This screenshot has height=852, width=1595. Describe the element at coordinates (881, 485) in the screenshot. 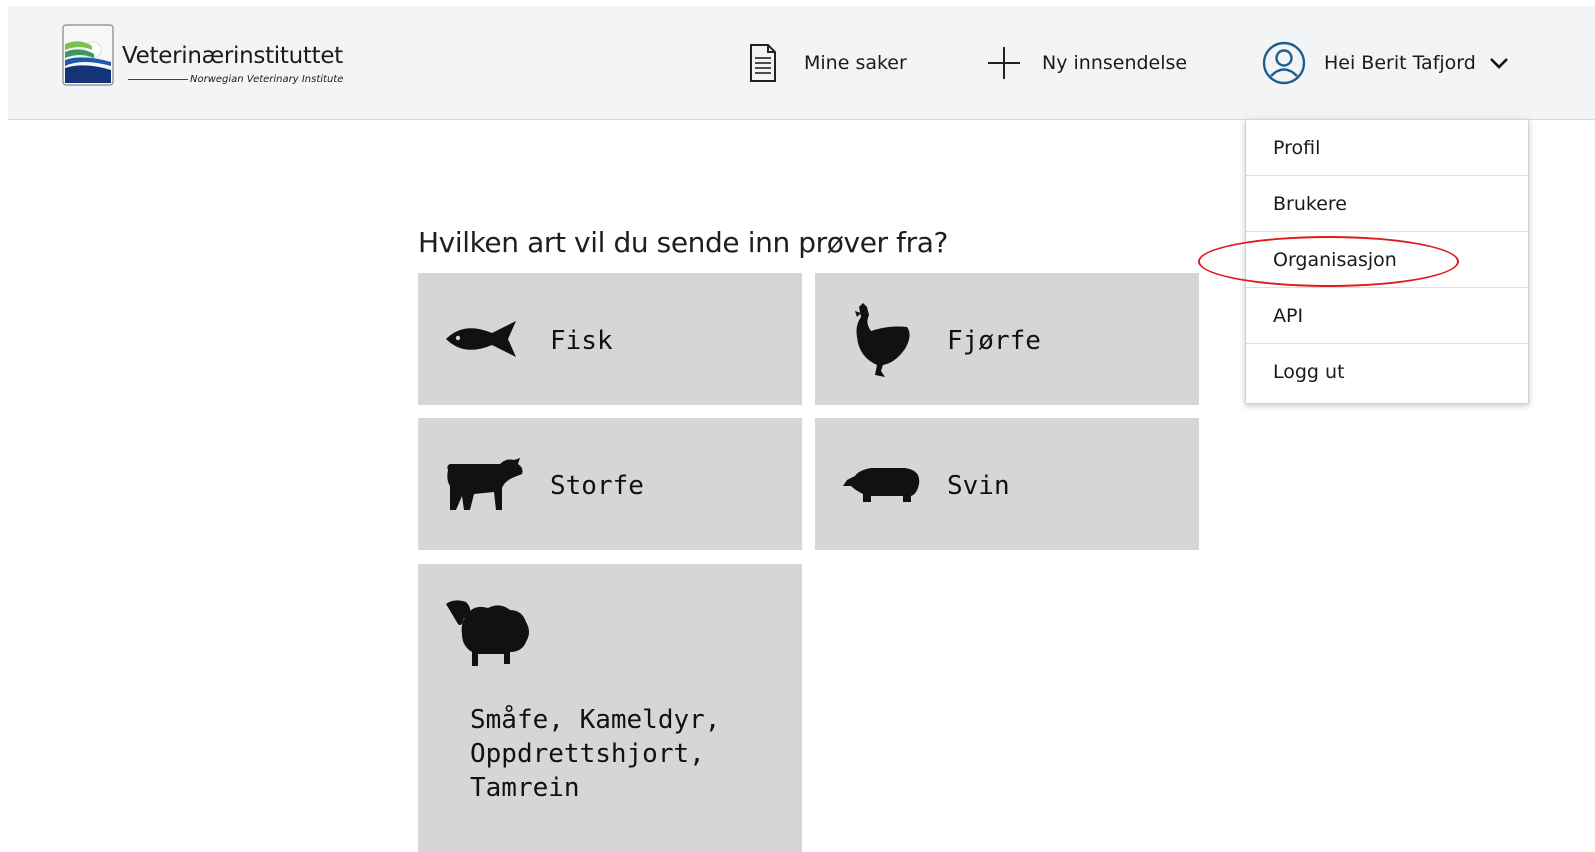

I see `pig-icon` at that location.